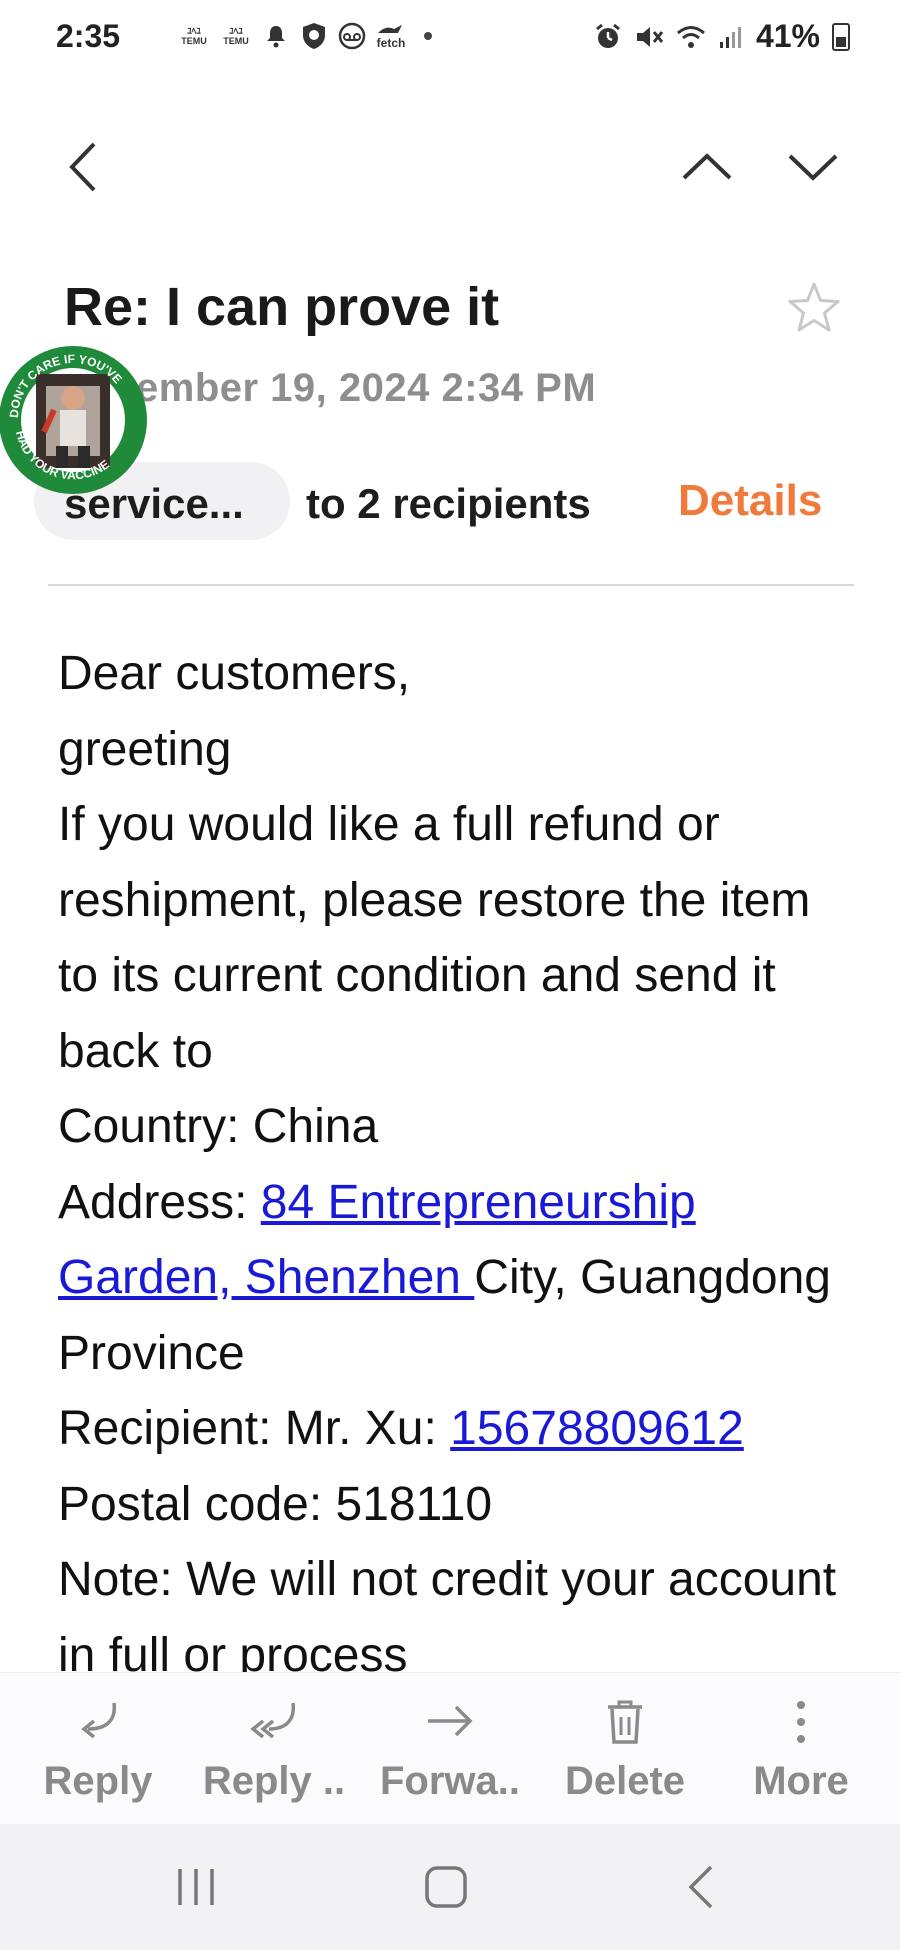 This screenshot has width=900, height=1950. I want to click on email-date: ember 19, 2024 2:34 PM, so click(366, 388).